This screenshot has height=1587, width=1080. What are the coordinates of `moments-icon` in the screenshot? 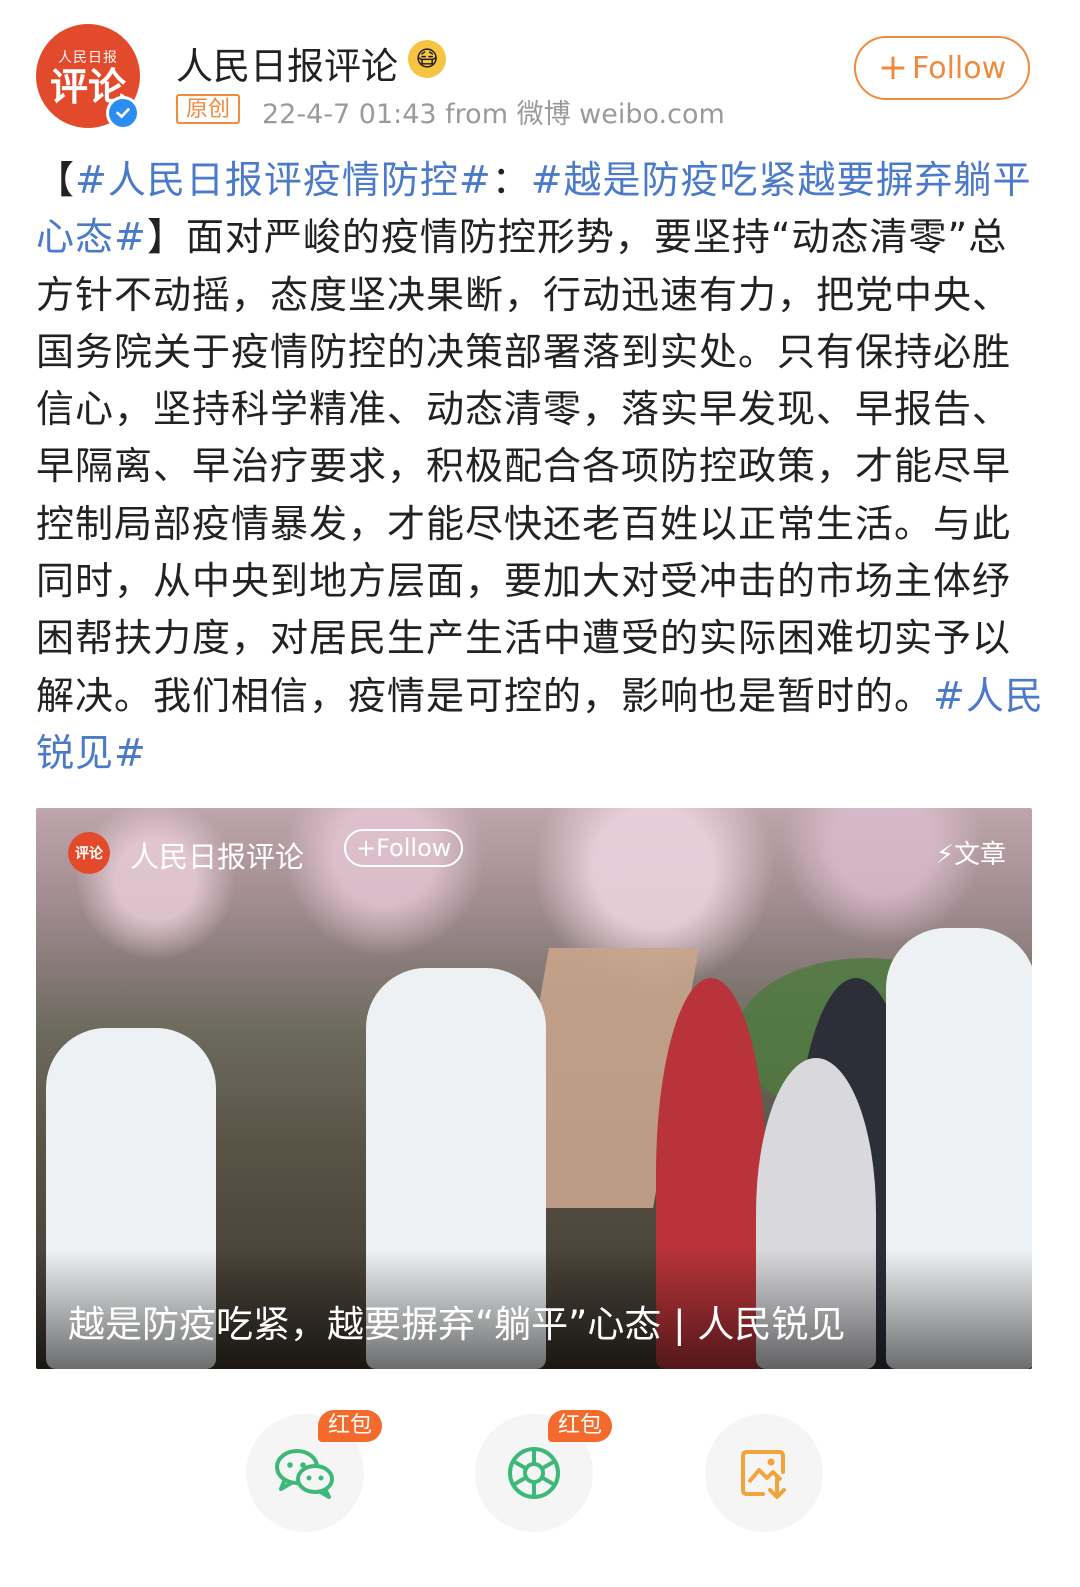 It's located at (534, 1473).